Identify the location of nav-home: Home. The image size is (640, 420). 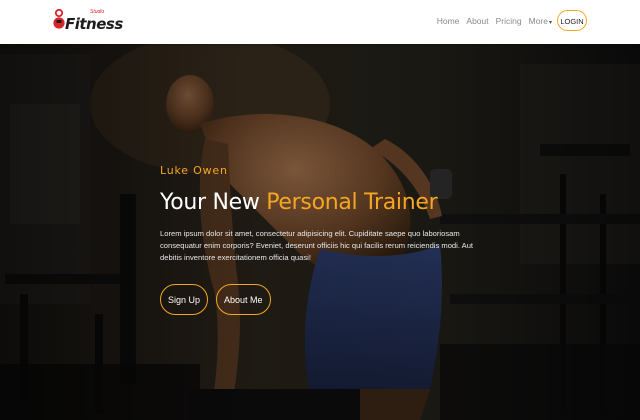
(448, 21).